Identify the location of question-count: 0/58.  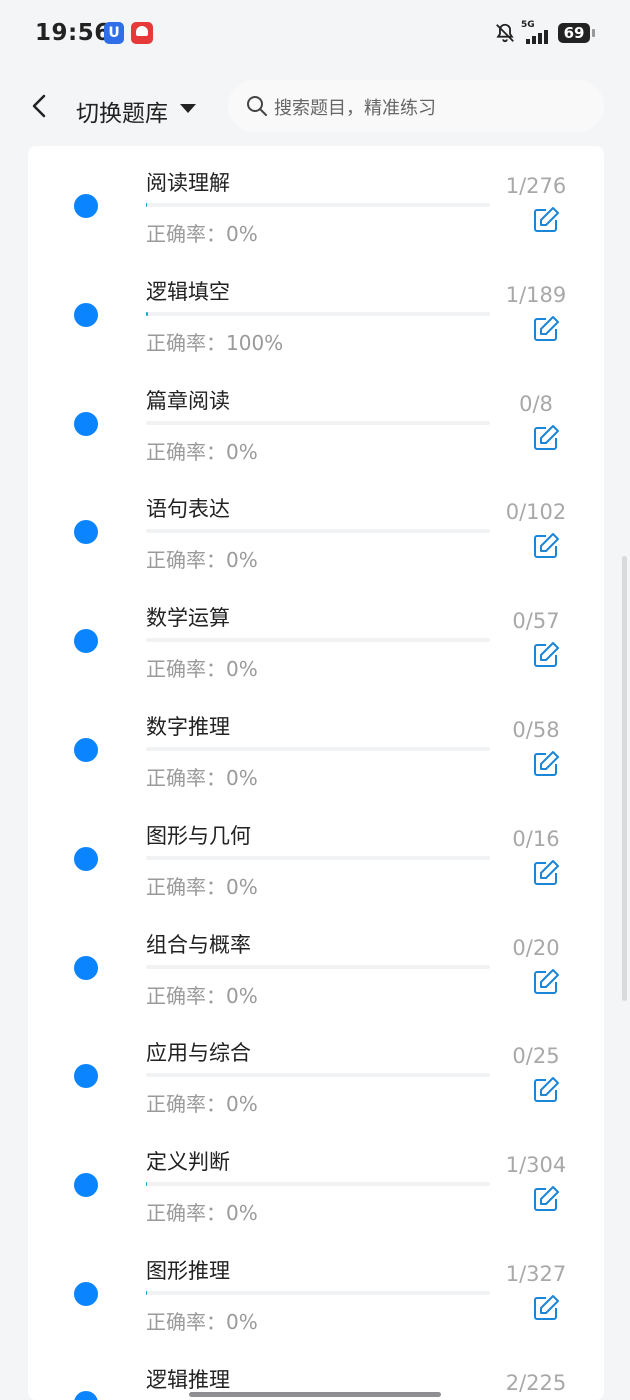
(536, 730).